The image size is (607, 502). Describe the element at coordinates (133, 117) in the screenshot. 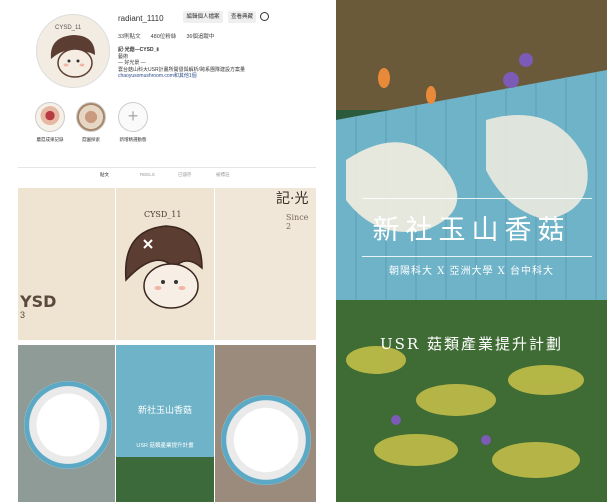

I see `plus-icon` at that location.